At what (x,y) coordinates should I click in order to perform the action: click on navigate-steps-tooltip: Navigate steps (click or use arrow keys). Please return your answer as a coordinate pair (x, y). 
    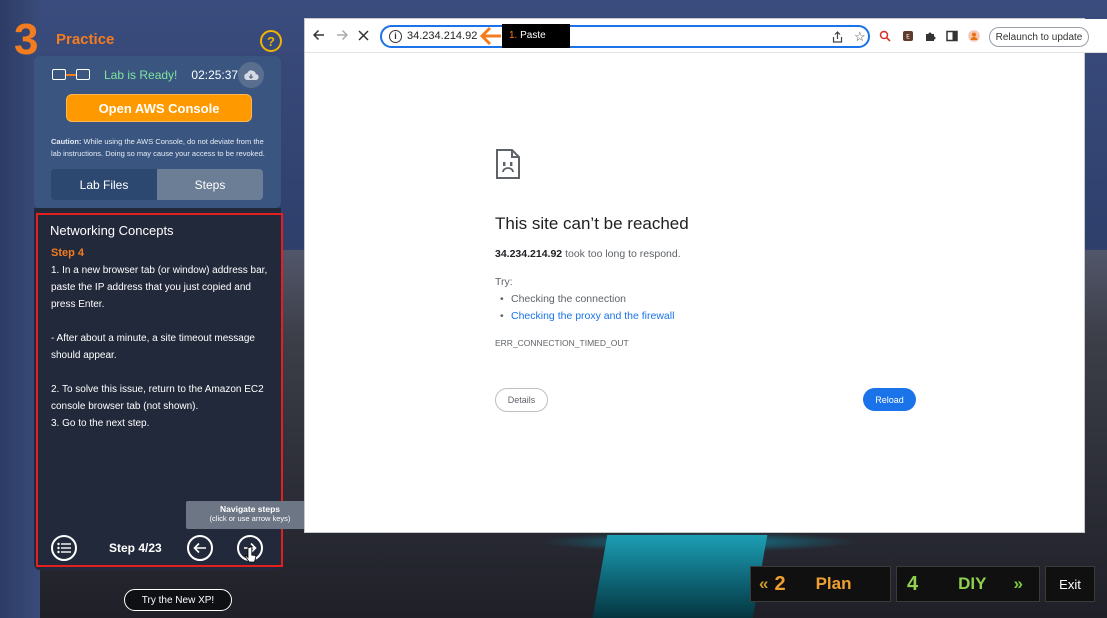
    Looking at the image, I should click on (250, 515).